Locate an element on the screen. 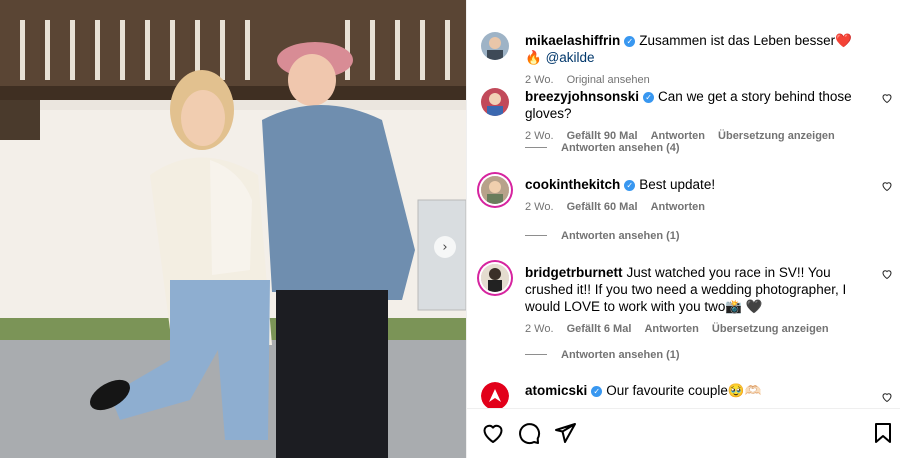  chevron-right-icon: › is located at coordinates (445, 247).